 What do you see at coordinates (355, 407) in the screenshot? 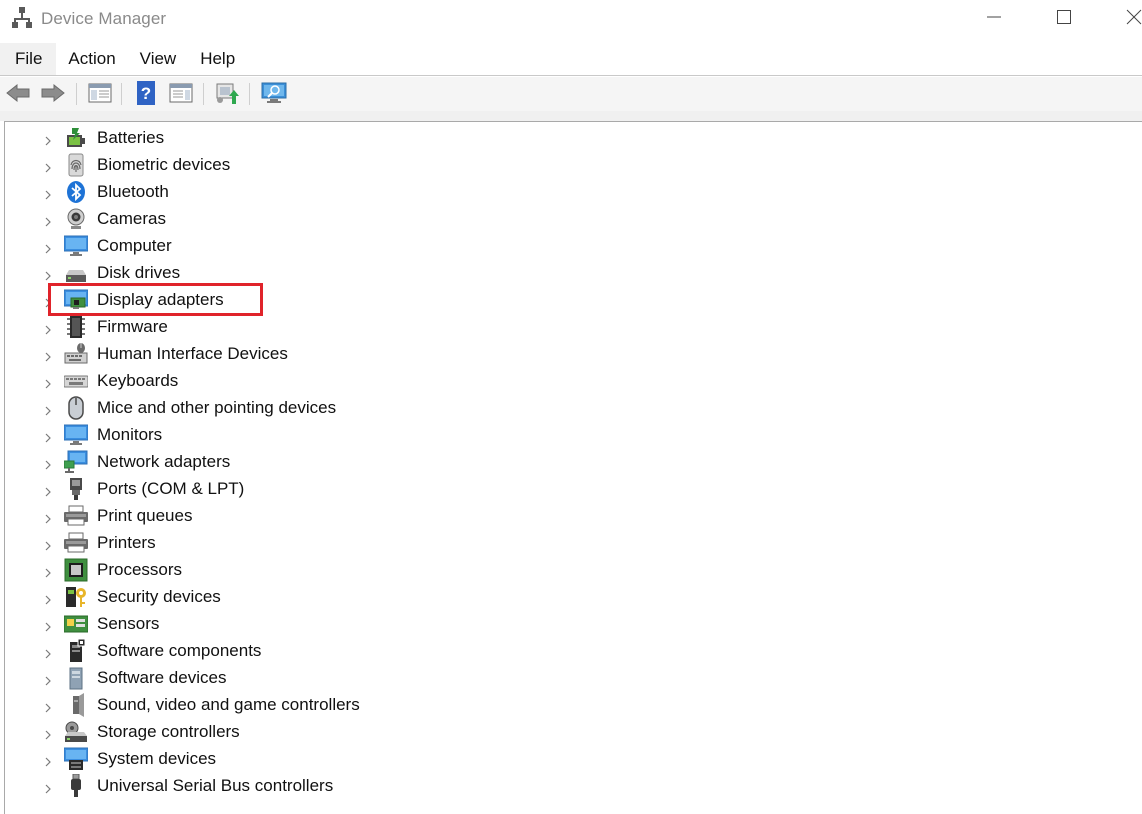
I see `tree-item-mice-and-other-pointing-devices: Mice and other pointing devices` at bounding box center [355, 407].